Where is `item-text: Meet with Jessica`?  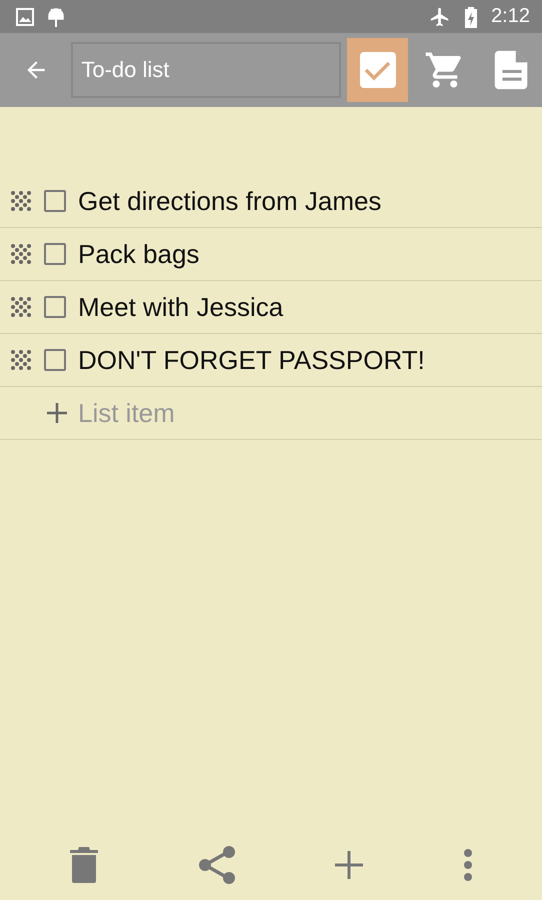
item-text: Meet with Jessica is located at coordinates (181, 307).